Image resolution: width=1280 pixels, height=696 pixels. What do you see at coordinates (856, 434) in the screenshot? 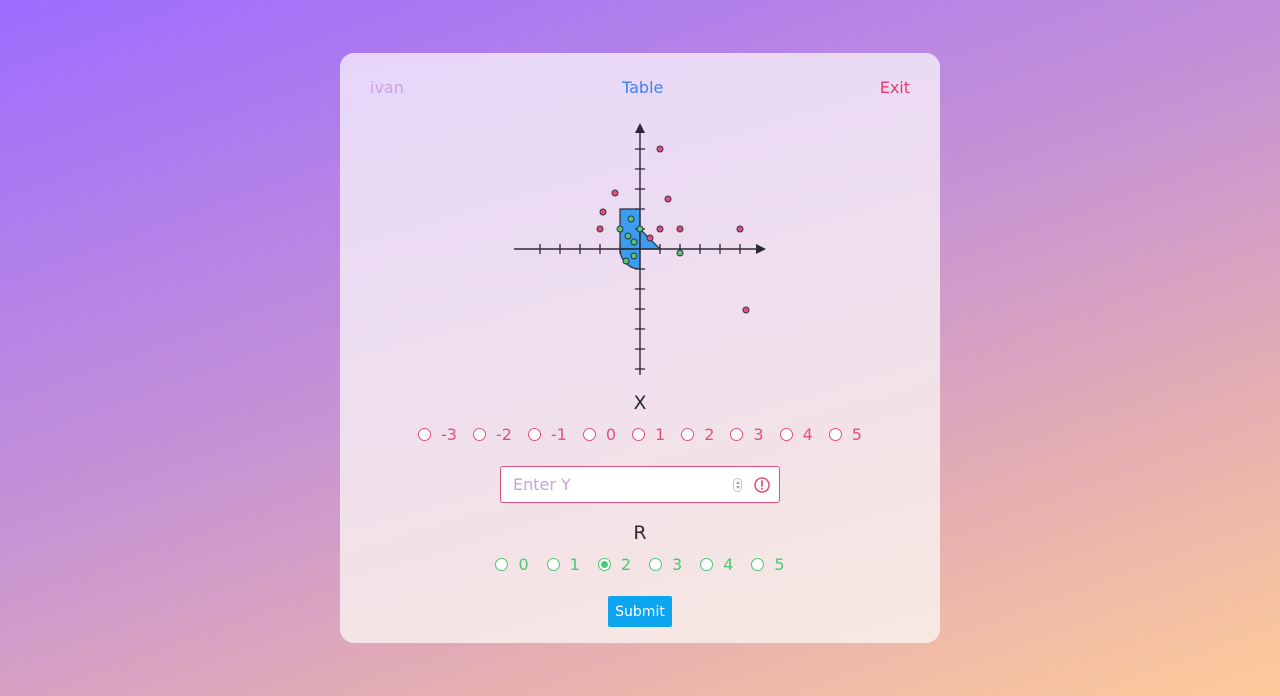
I see `x-option-label: 5` at bounding box center [856, 434].